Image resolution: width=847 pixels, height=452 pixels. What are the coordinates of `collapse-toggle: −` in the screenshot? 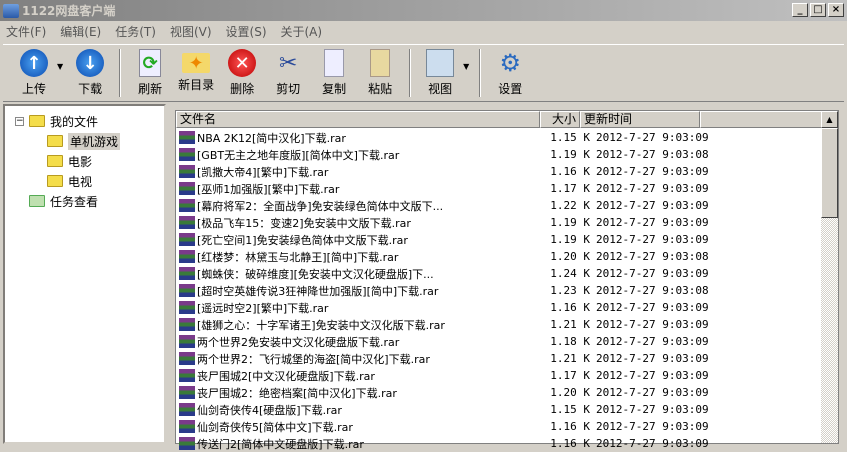 It's located at (19, 121).